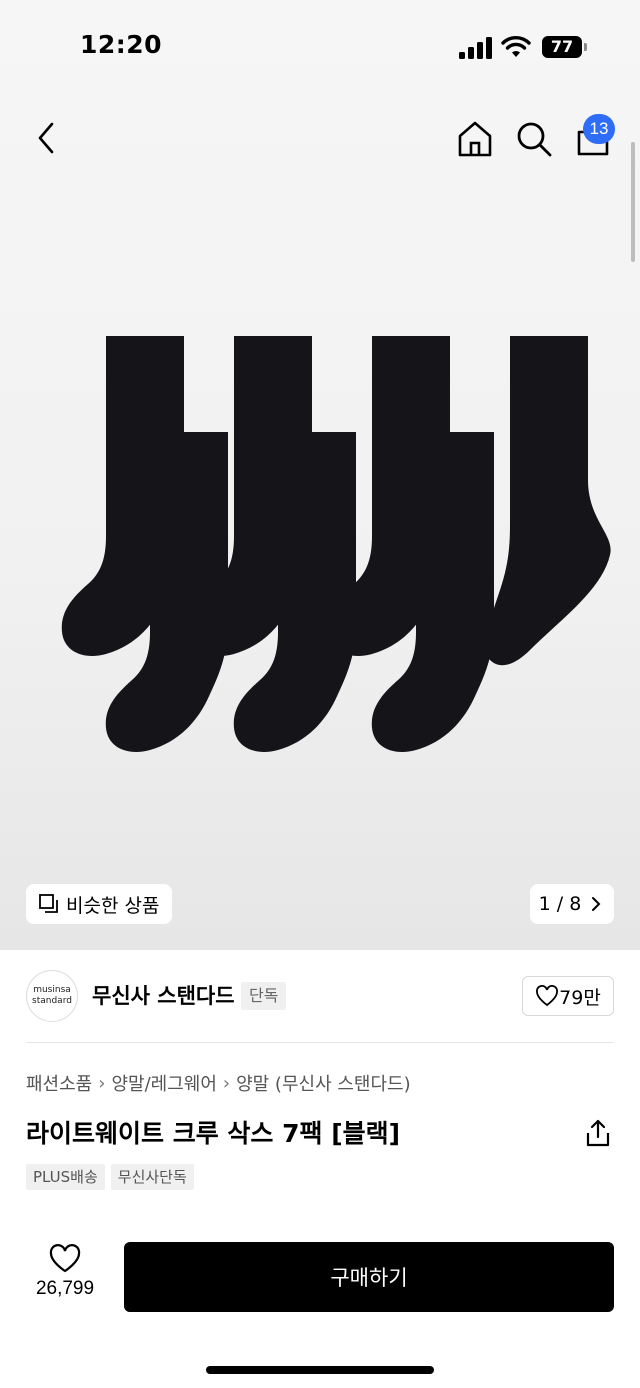 This screenshot has height=1388, width=640. I want to click on battery-level: 77, so click(562, 47).